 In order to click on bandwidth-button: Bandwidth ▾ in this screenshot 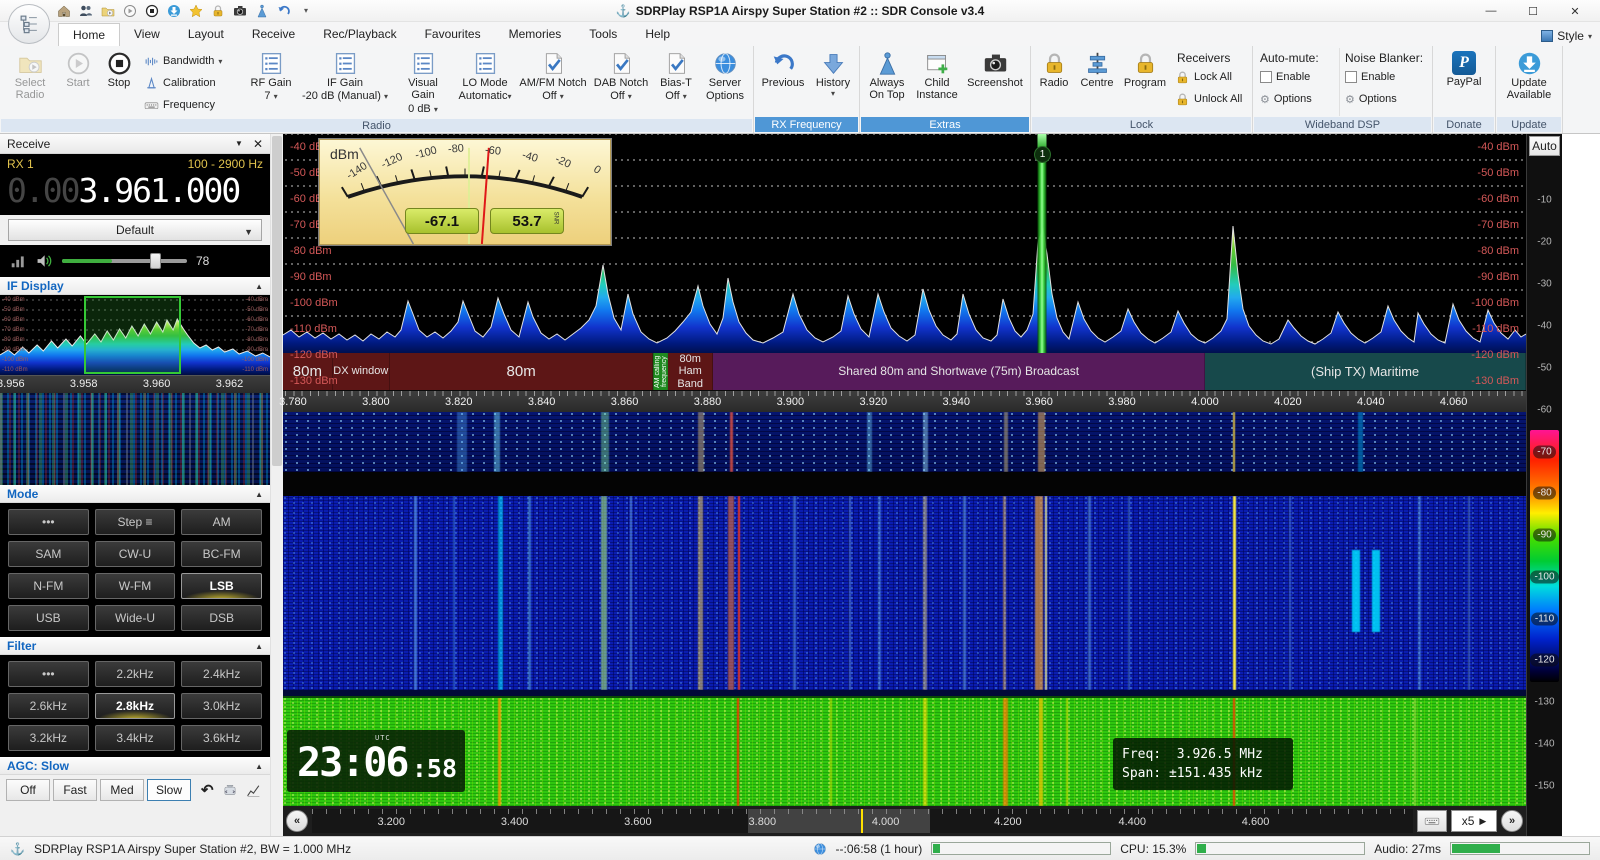, I will do `click(192, 61)`.